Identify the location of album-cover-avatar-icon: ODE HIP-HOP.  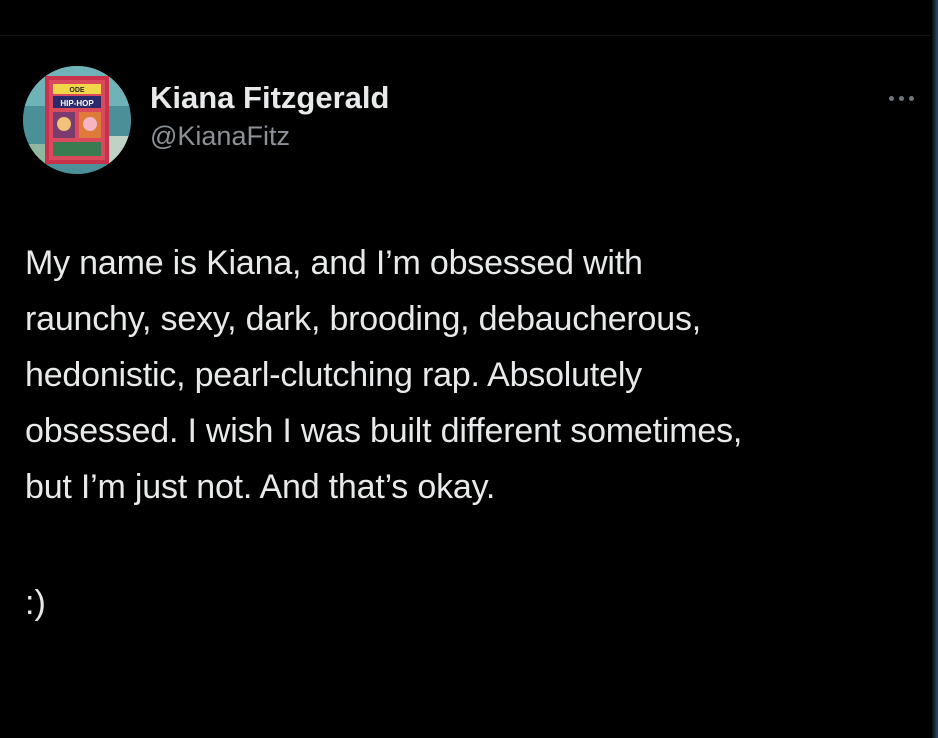
(77, 120).